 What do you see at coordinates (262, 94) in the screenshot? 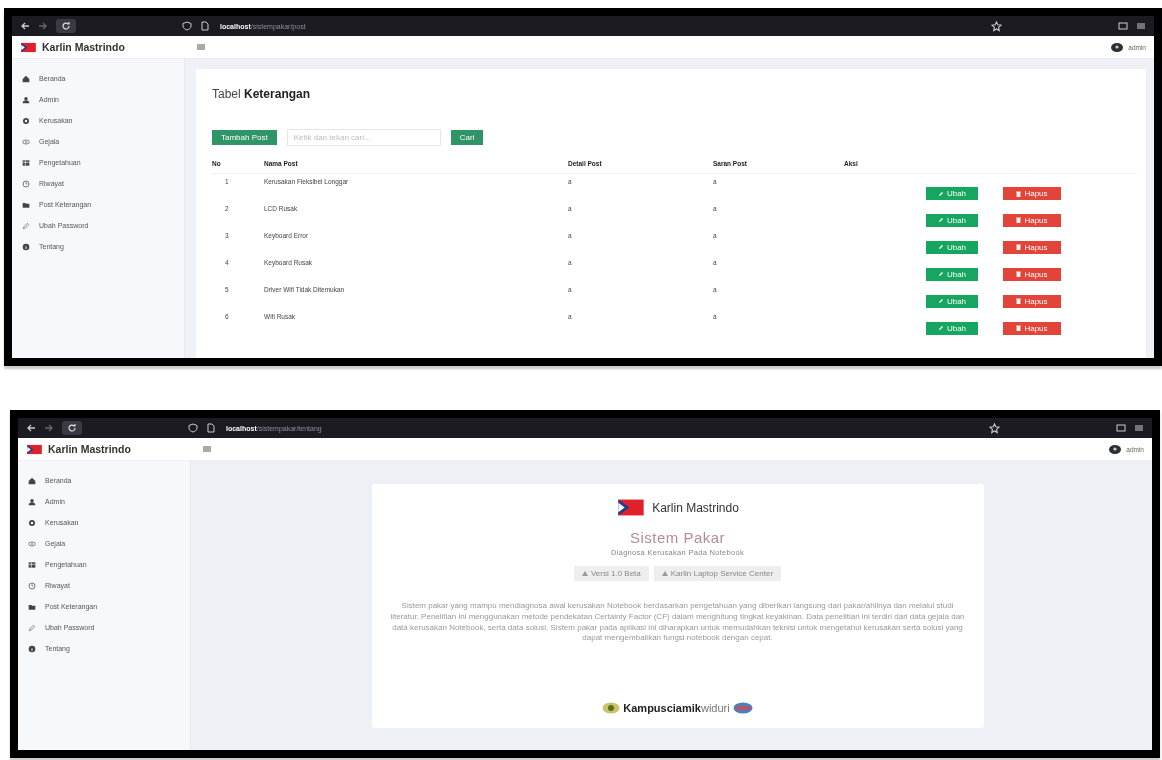
I see `page-title: Tabel Keterangan` at bounding box center [262, 94].